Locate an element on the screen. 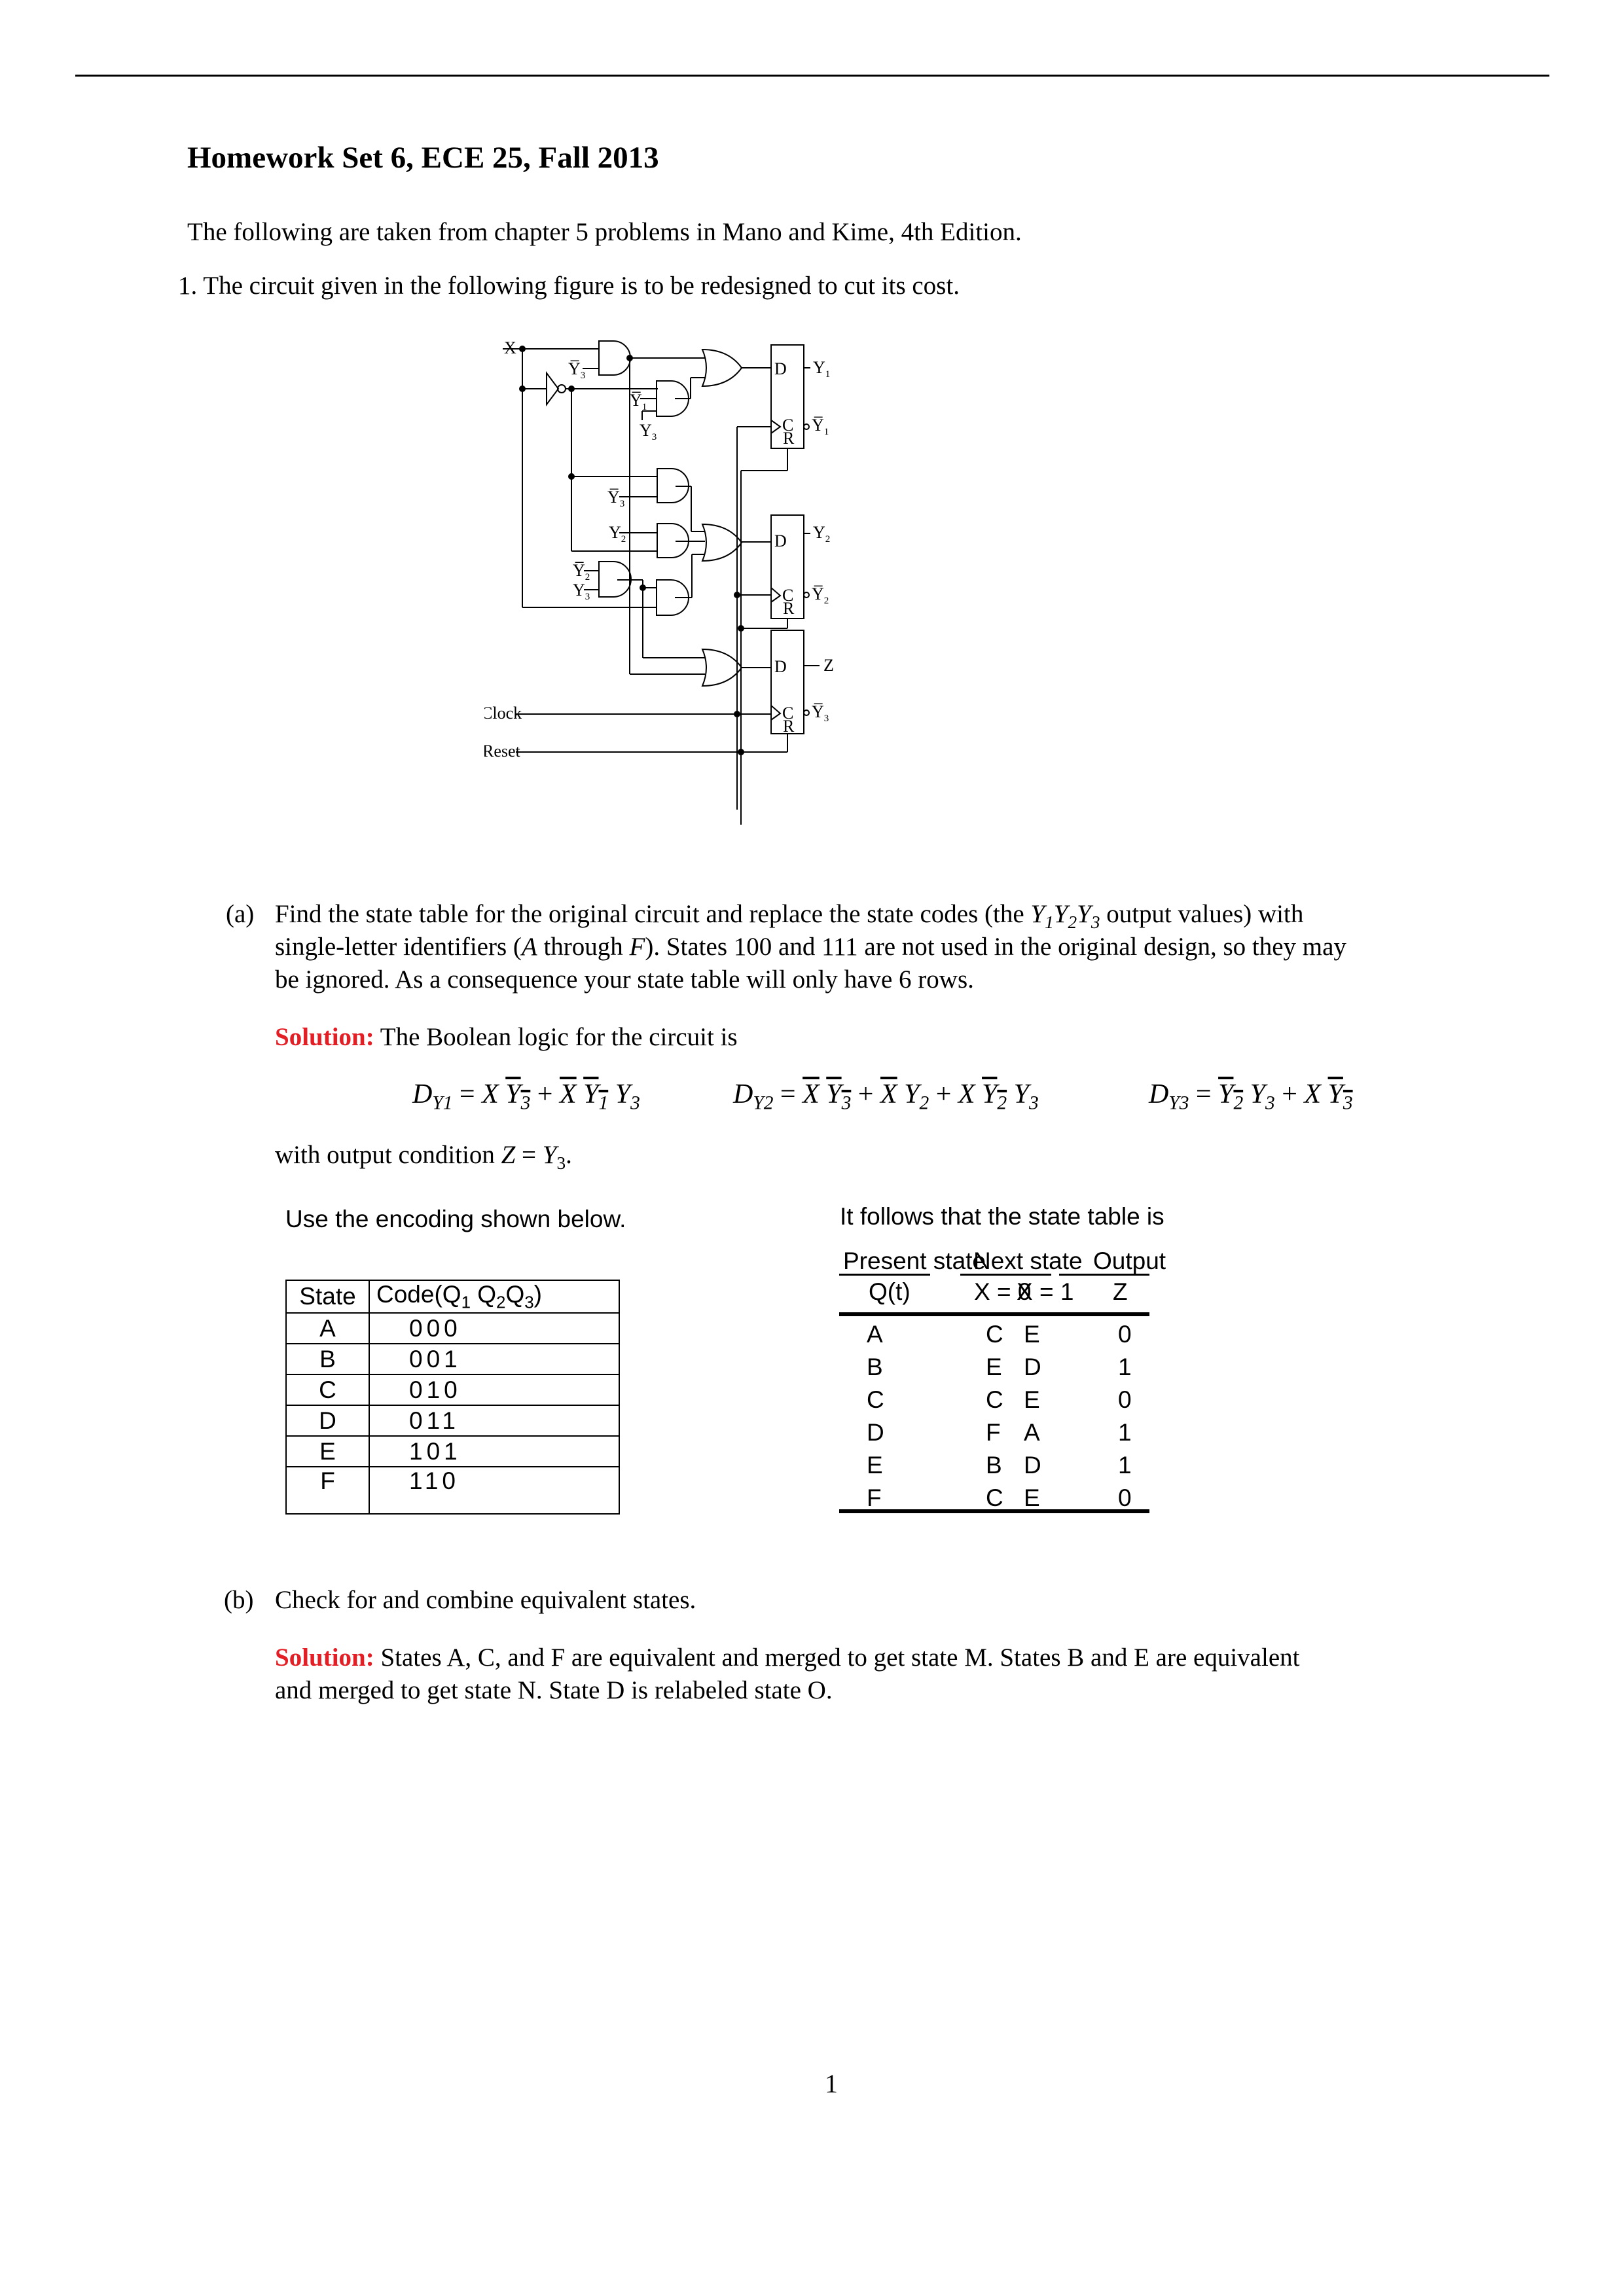 The height and width of the screenshot is (2296, 1624). next-state-x1-cell: A is located at coordinates (1032, 1433).